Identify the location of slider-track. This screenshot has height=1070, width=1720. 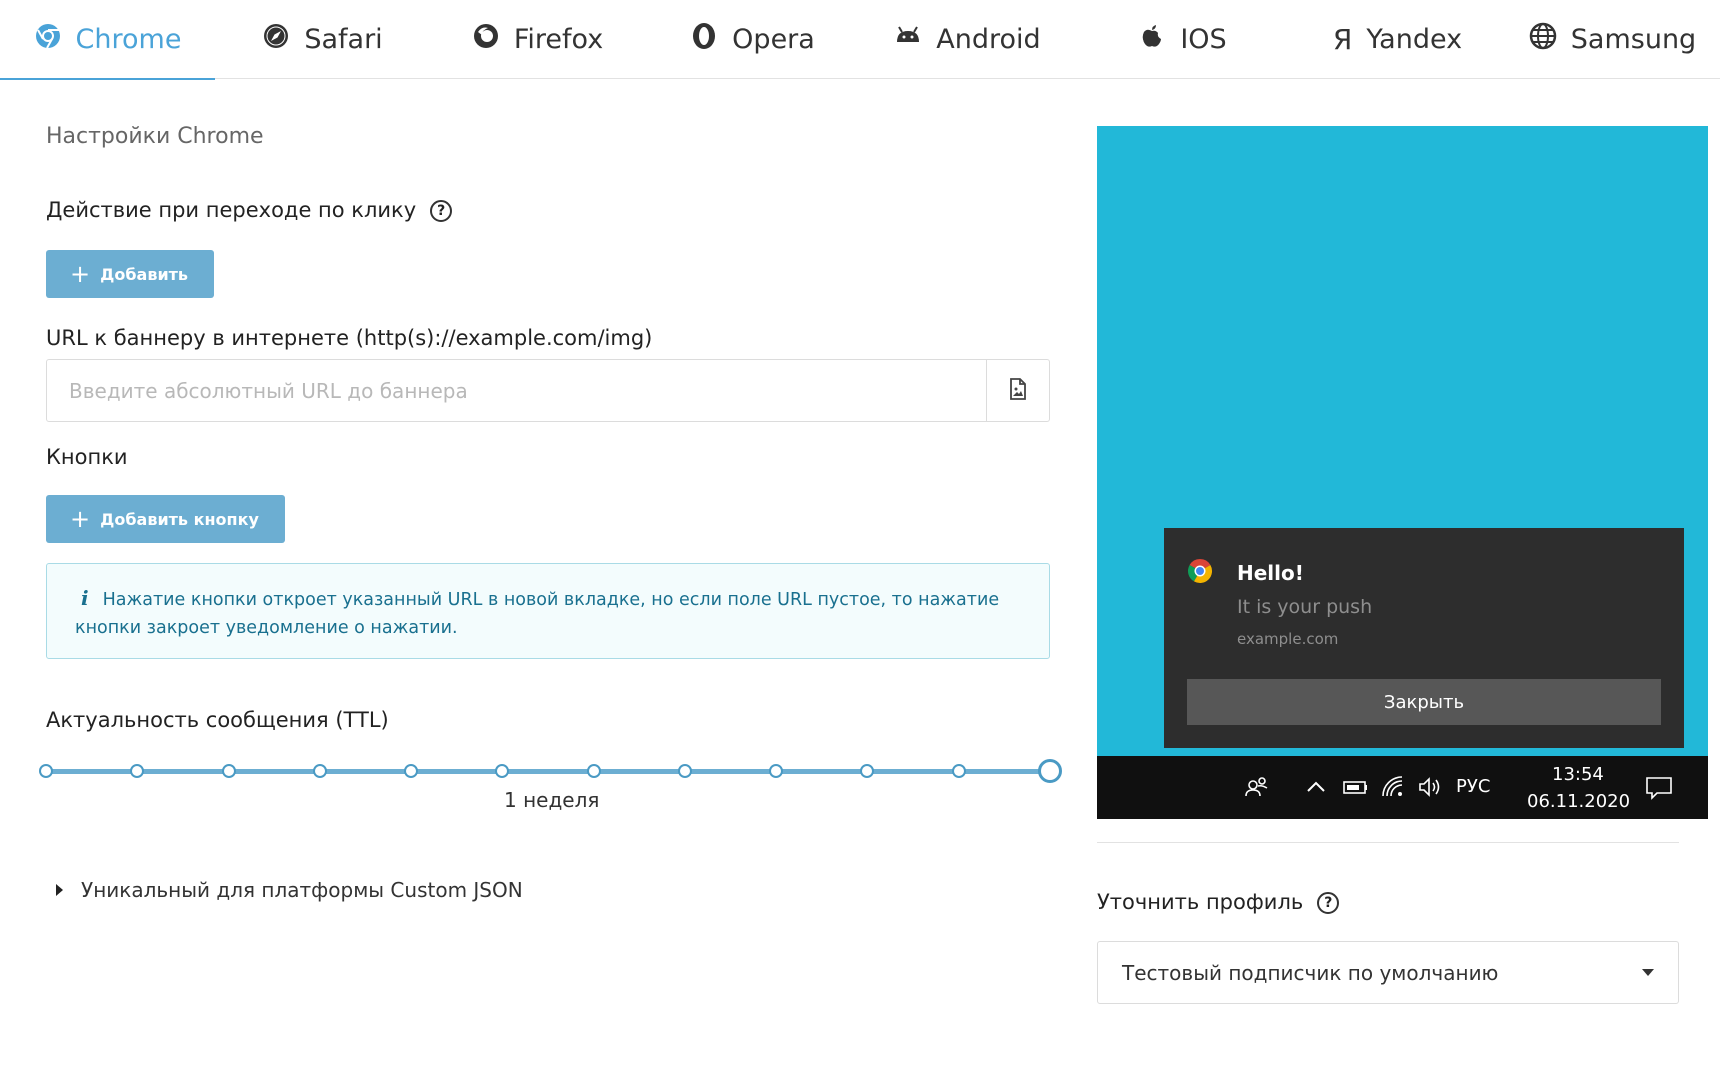
(548, 771).